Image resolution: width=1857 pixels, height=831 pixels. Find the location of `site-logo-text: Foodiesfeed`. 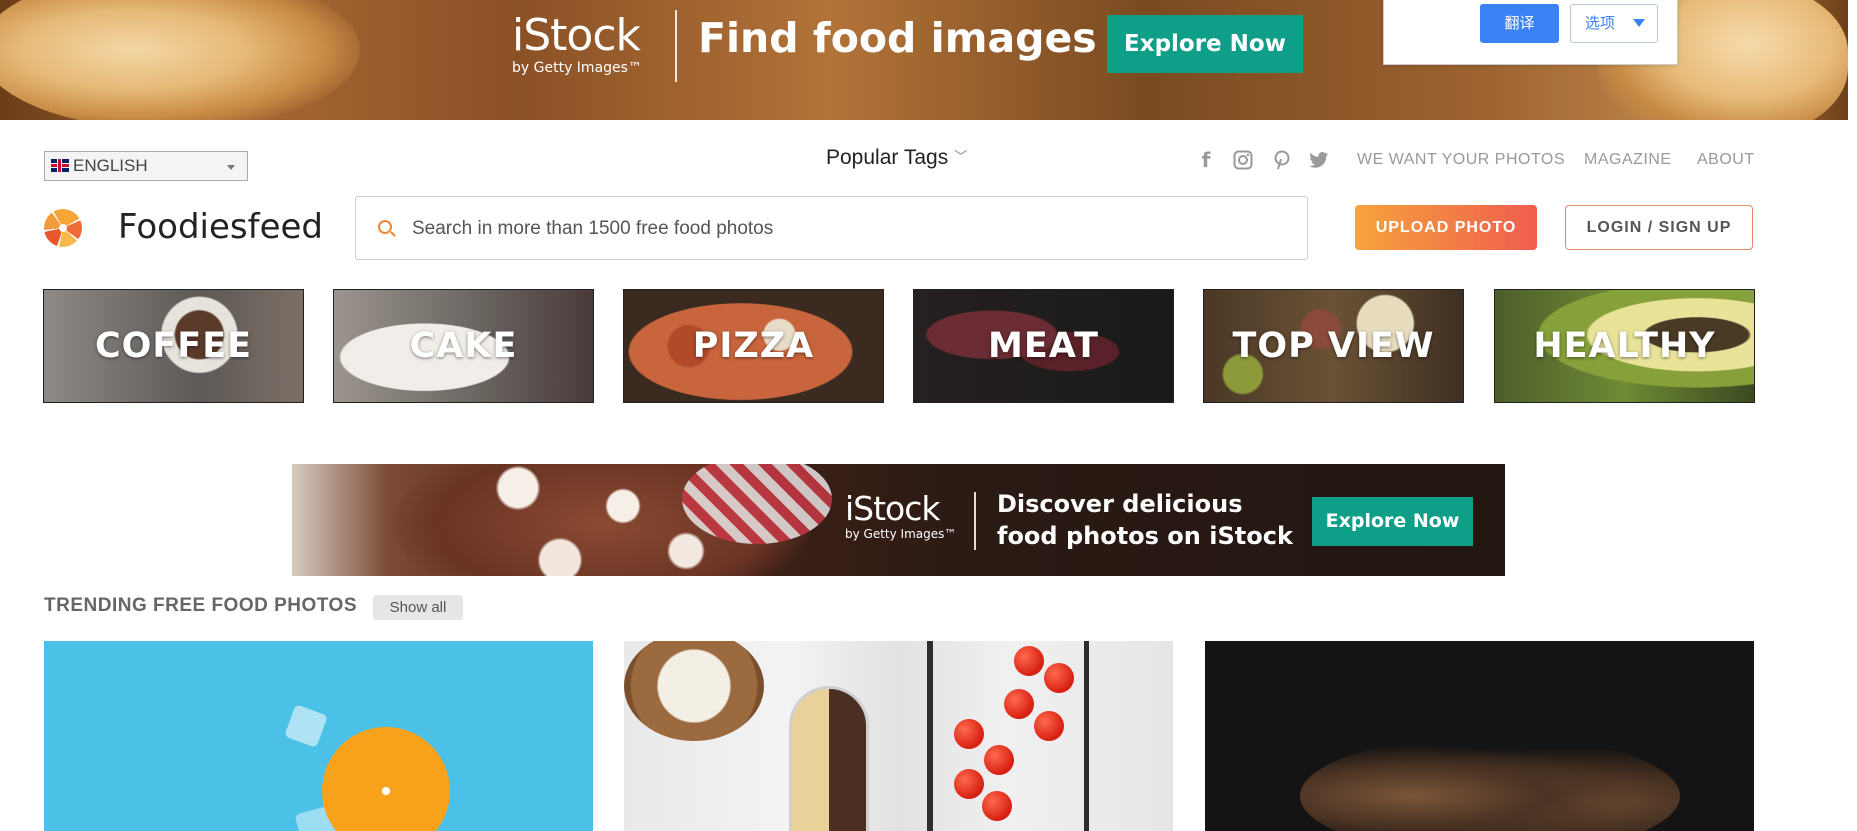

site-logo-text: Foodiesfeed is located at coordinates (220, 227).